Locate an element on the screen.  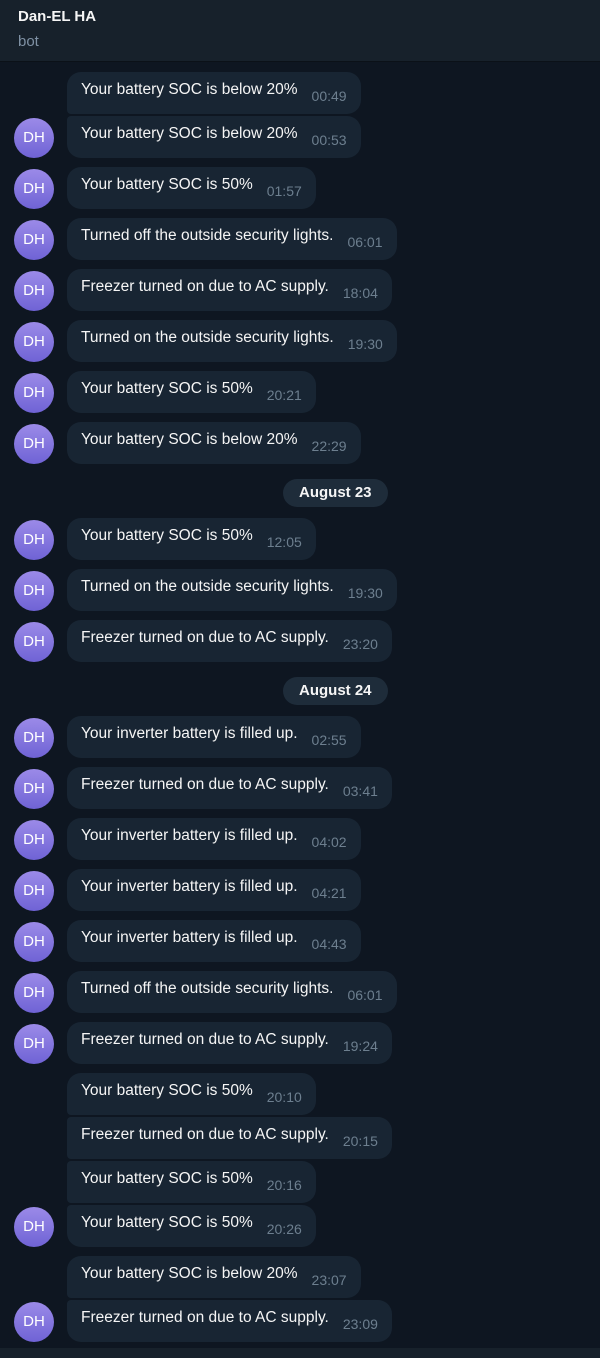
message-time: 20:16 is located at coordinates (284, 1185).